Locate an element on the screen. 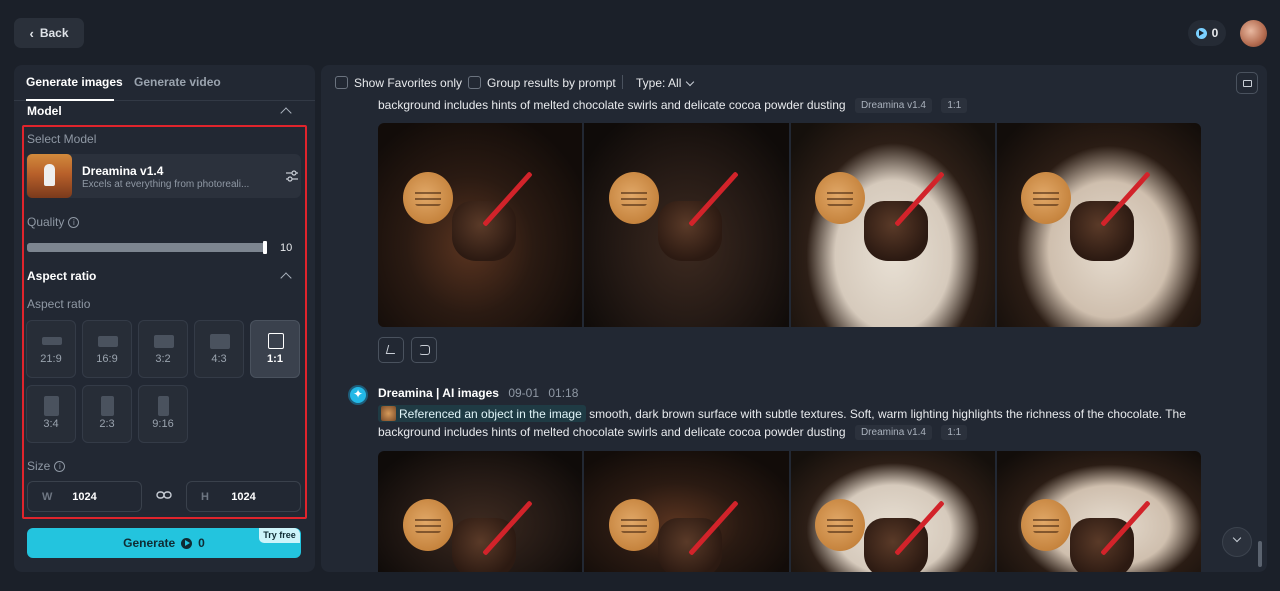  mode-tabs: Generate images Generate video is located at coordinates (164, 83).